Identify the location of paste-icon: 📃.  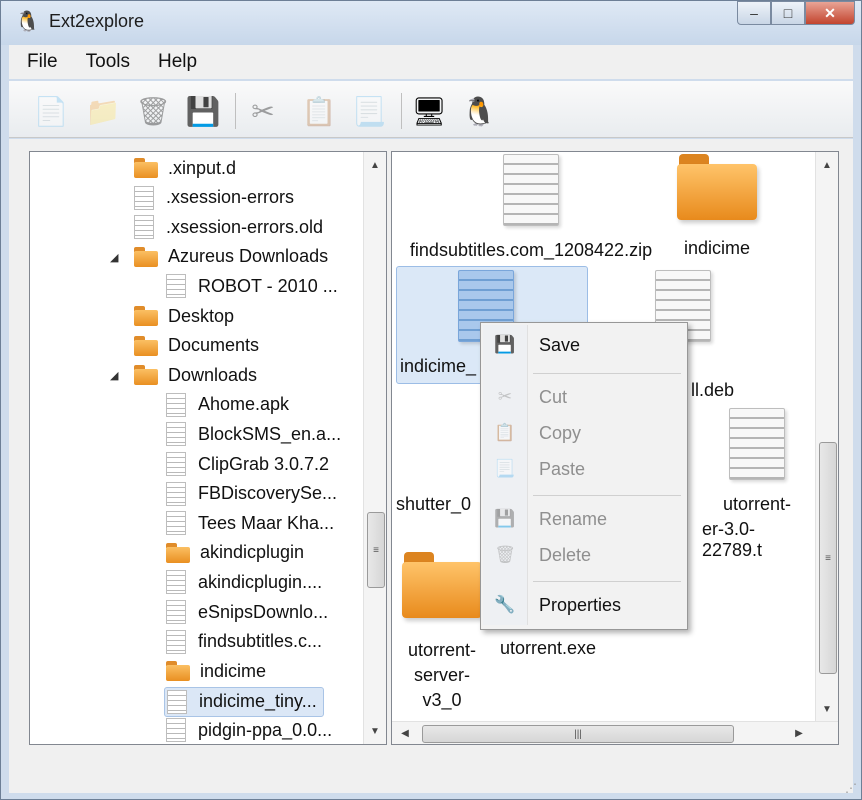
(369, 111).